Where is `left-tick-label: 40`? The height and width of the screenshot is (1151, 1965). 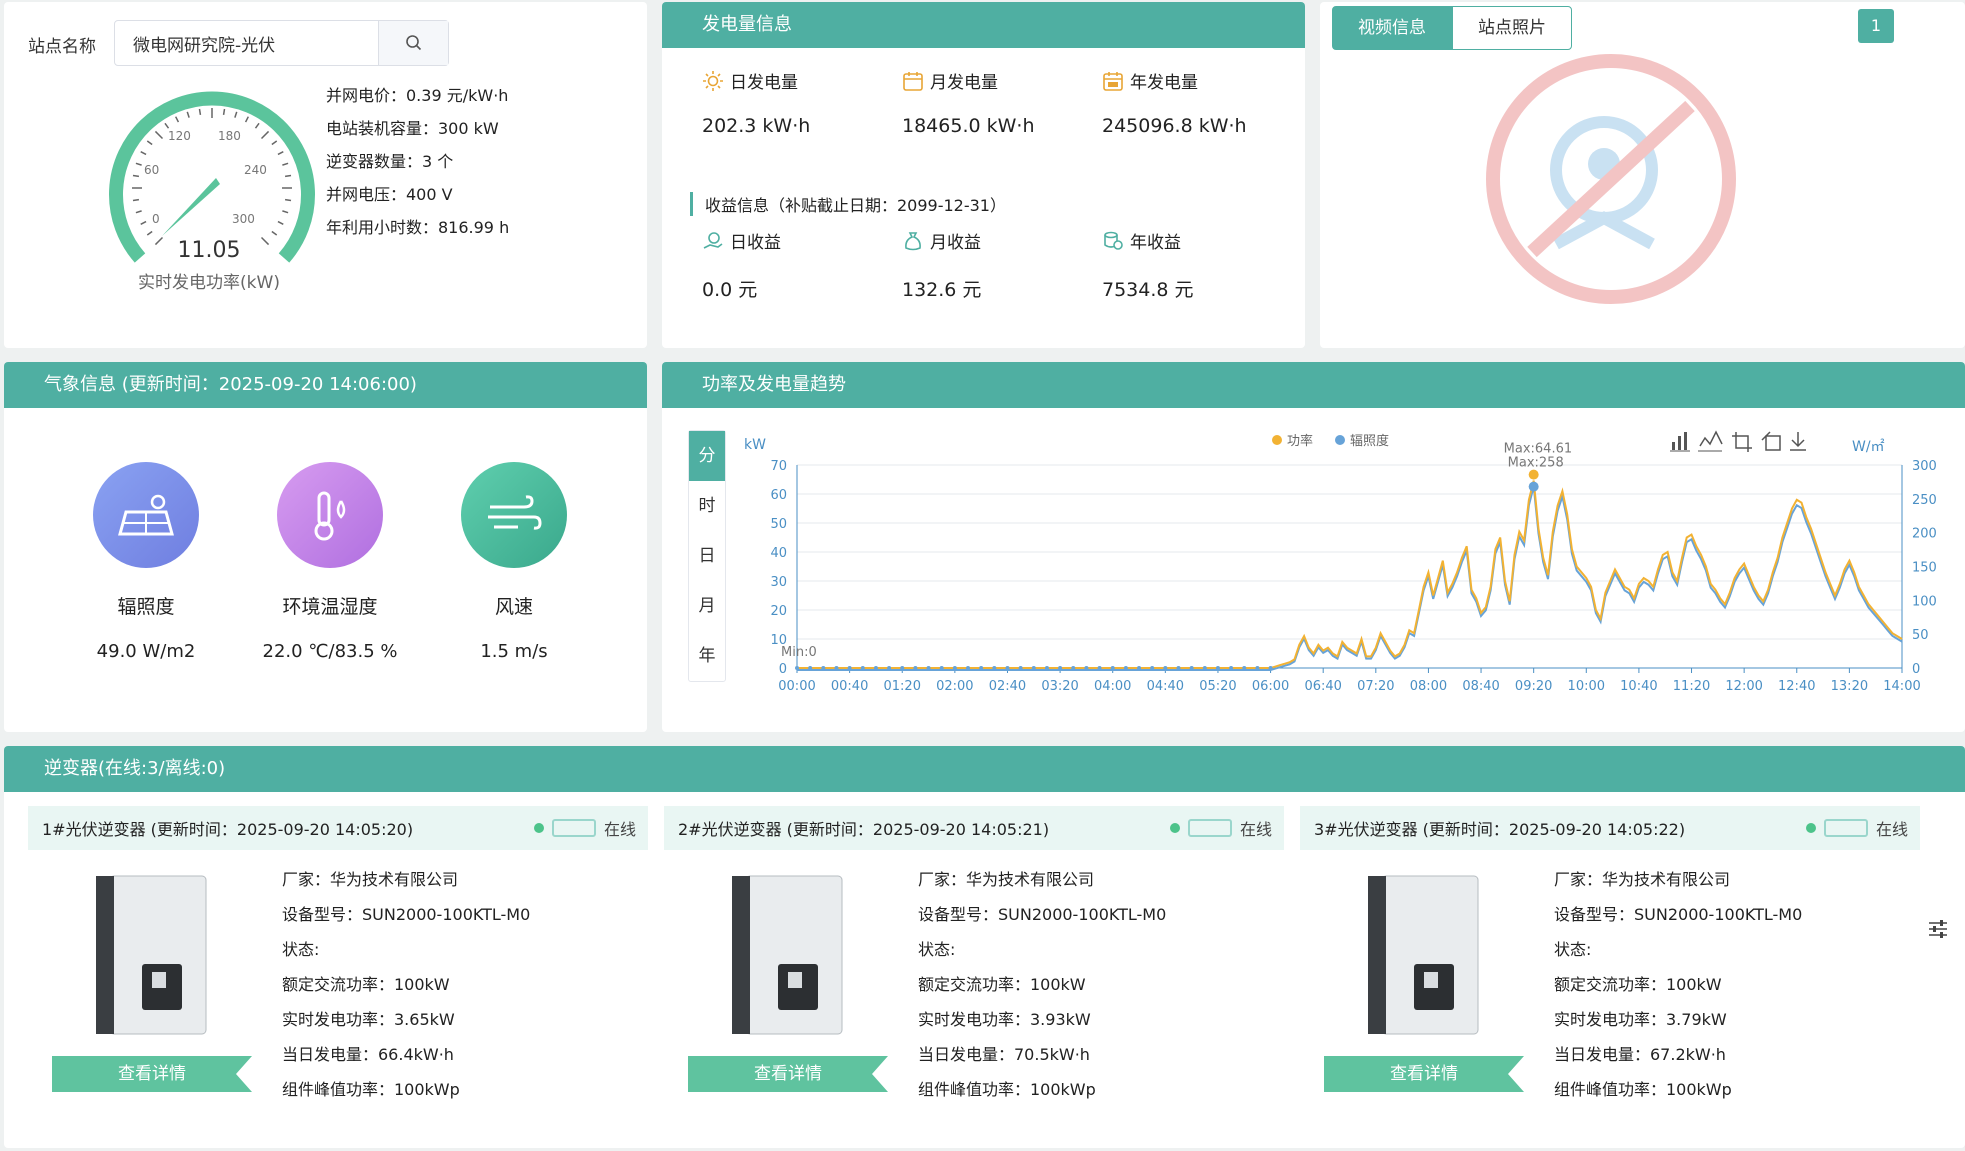
left-tick-label: 40 is located at coordinates (778, 553).